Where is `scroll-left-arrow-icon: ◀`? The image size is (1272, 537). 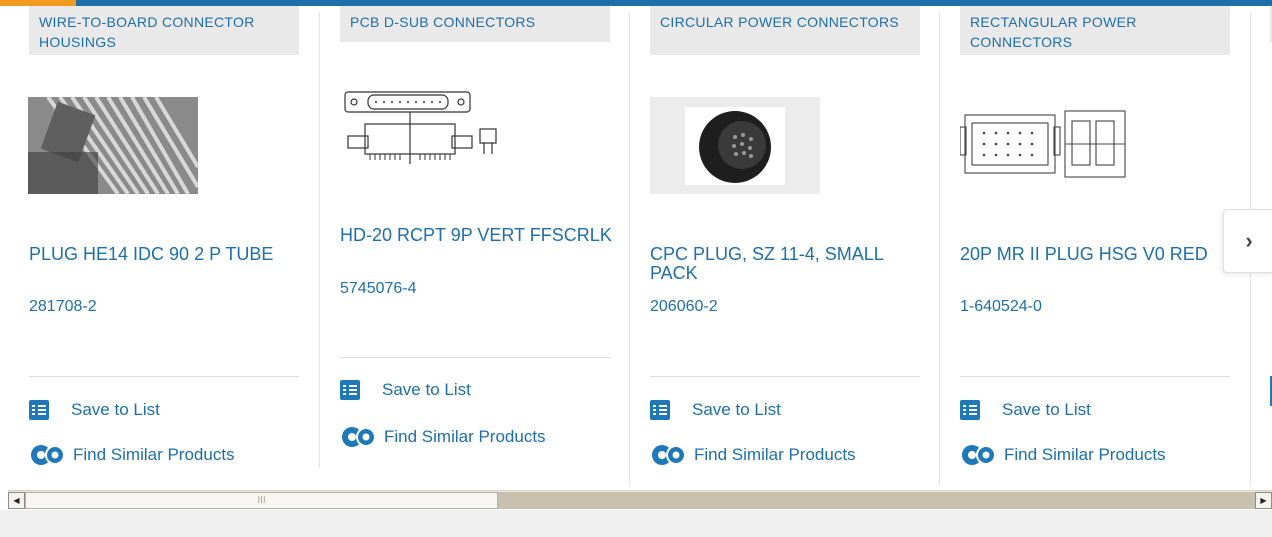
scroll-left-arrow-icon: ◀ is located at coordinates (16, 500).